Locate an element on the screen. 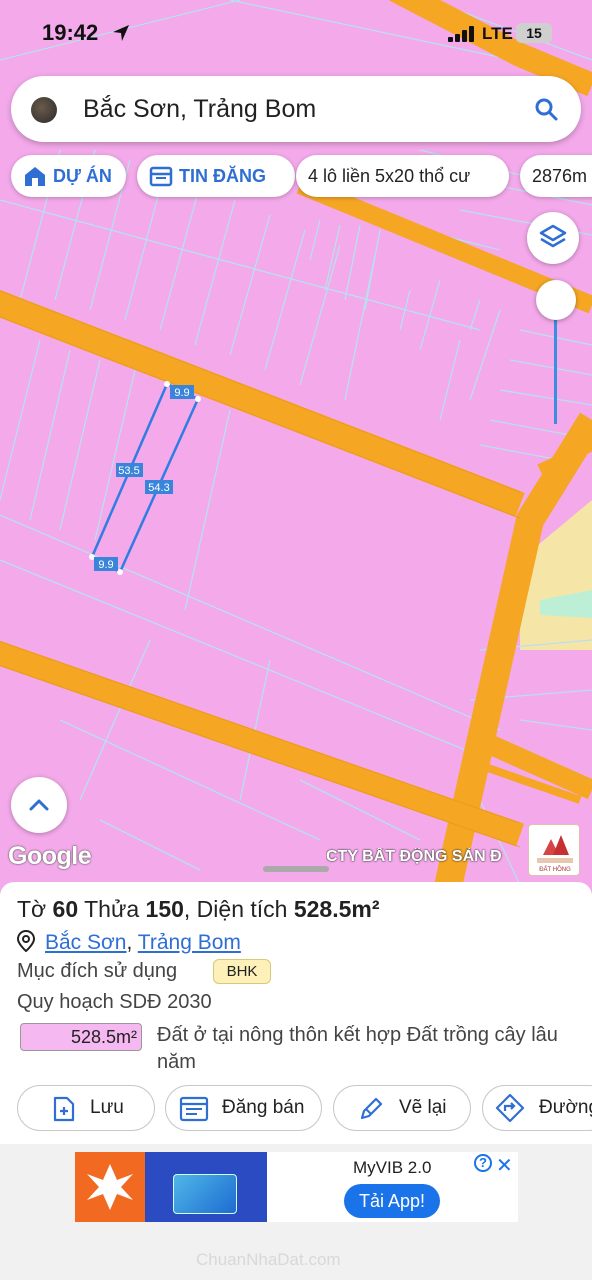  district-link: Trảng Bom is located at coordinates (189, 942).